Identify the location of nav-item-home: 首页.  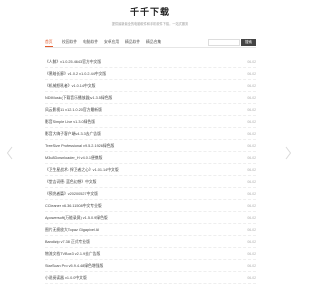
(49, 42).